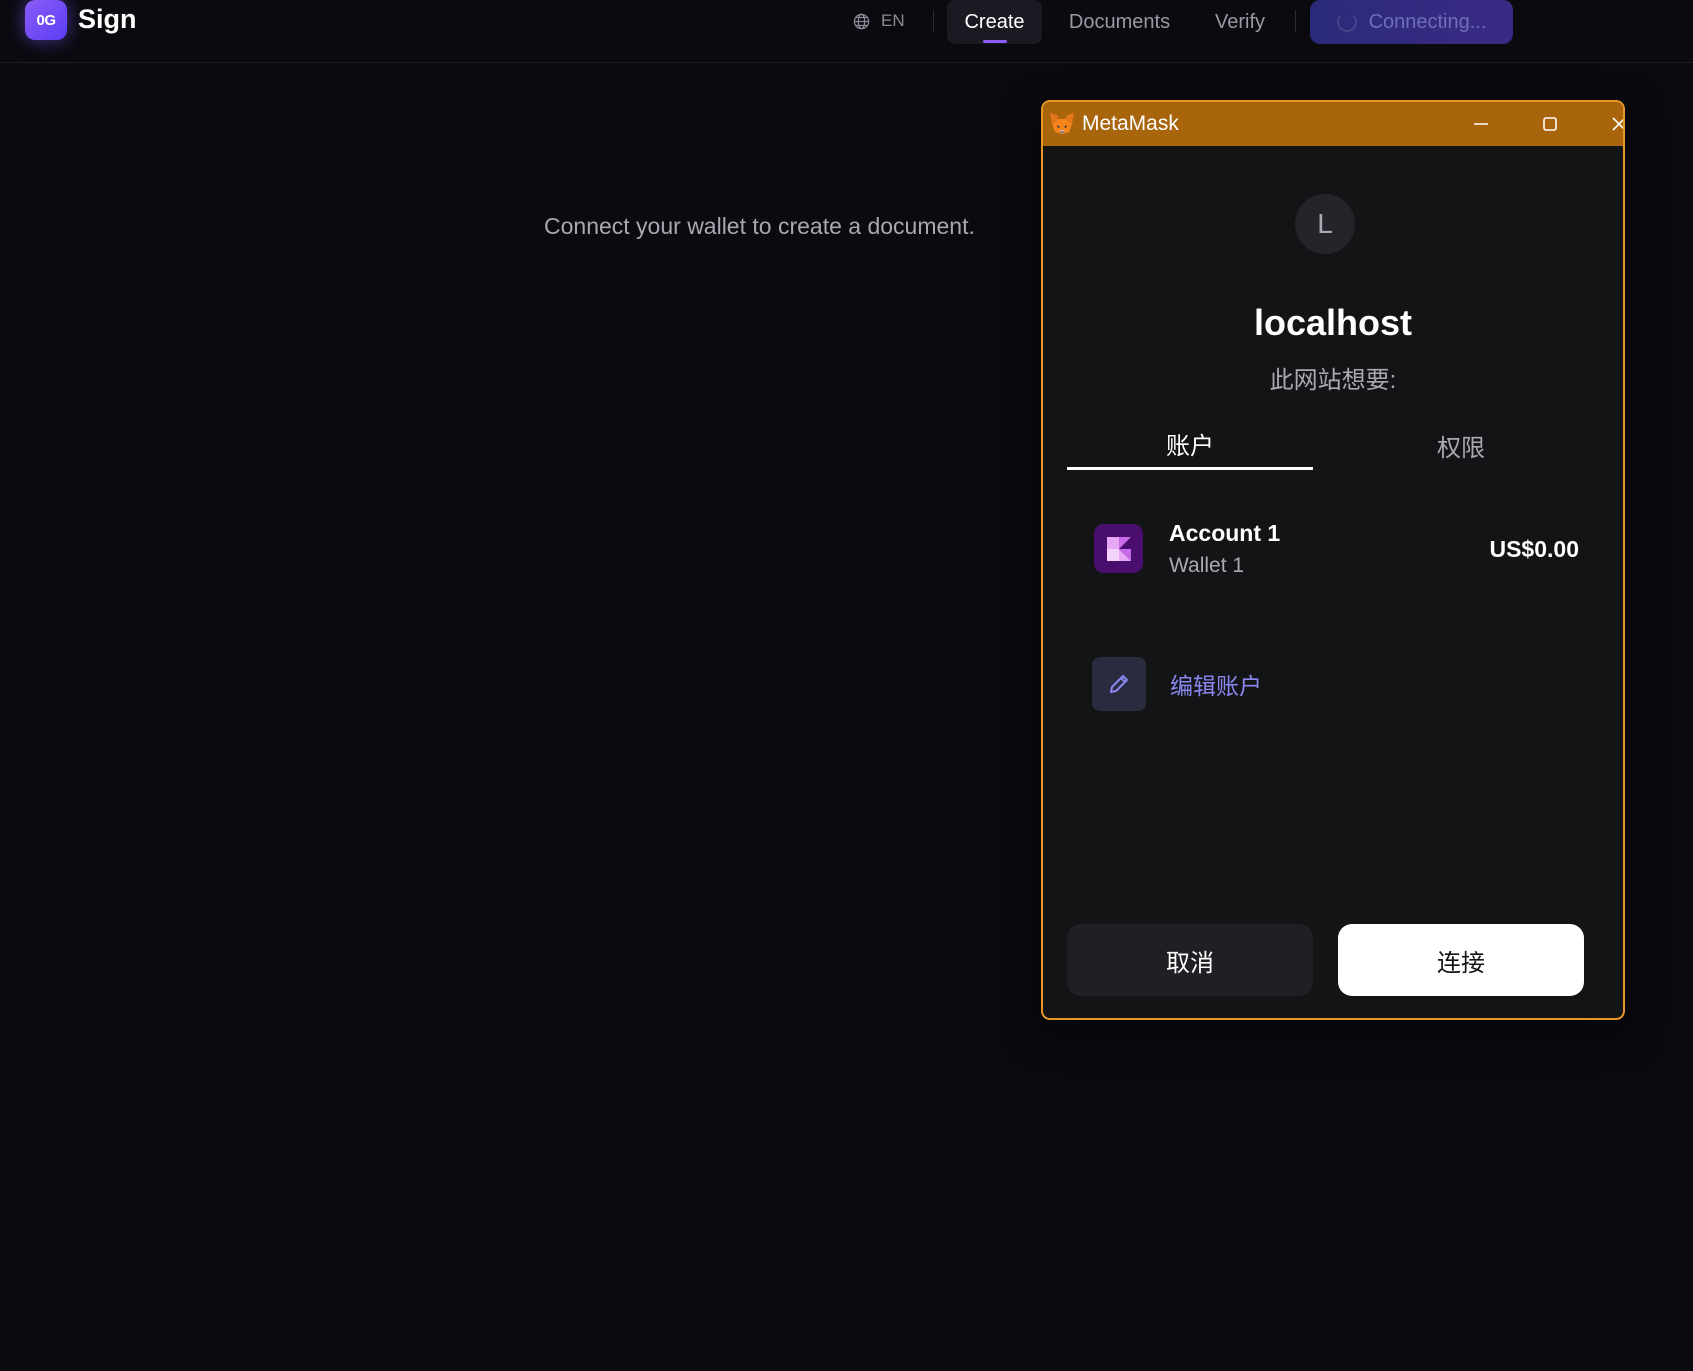 This screenshot has width=1693, height=1371. I want to click on window-titlebar: MetaMask, so click(1333, 124).